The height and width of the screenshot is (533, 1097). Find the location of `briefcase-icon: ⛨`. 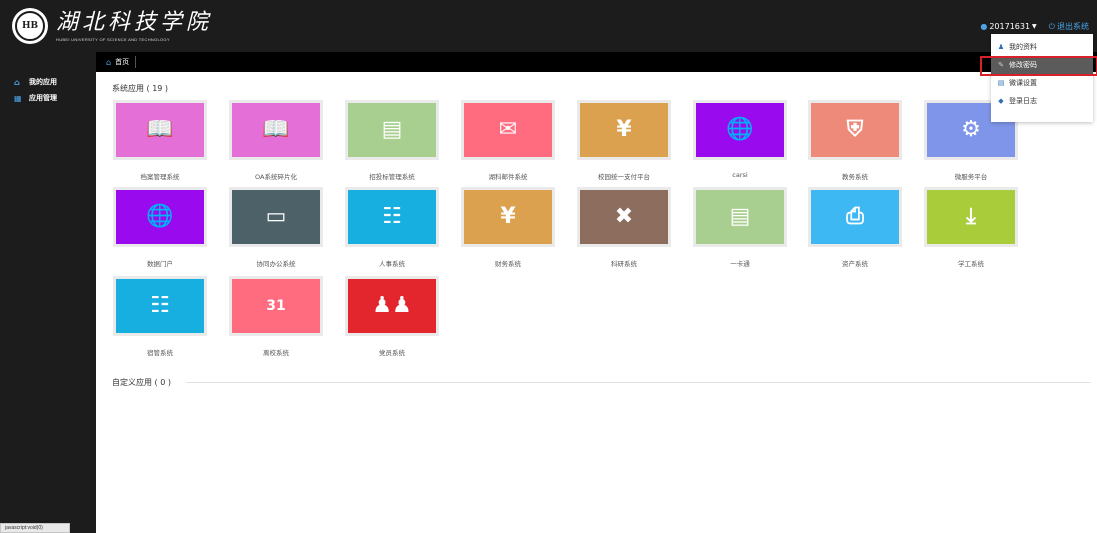

briefcase-icon: ⛨ is located at coordinates (855, 129).